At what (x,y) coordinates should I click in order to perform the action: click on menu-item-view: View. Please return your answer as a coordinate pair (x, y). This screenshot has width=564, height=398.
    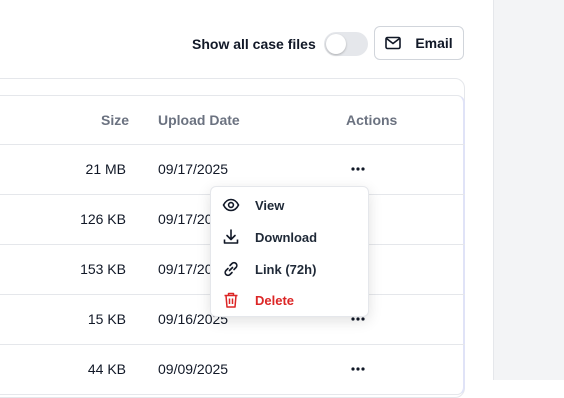
    Looking at the image, I should click on (289, 205).